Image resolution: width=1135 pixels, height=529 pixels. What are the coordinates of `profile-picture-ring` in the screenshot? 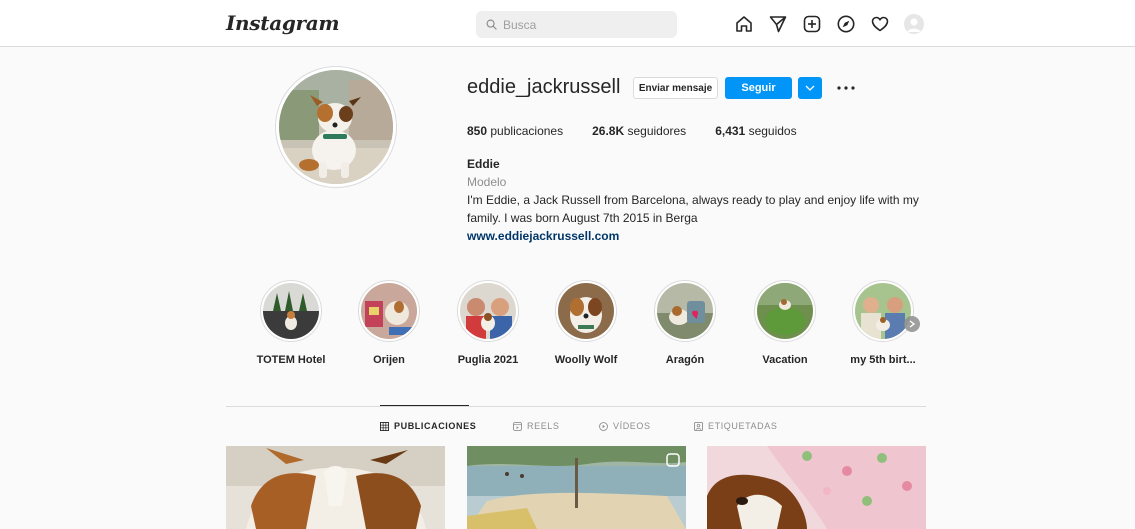 It's located at (336, 127).